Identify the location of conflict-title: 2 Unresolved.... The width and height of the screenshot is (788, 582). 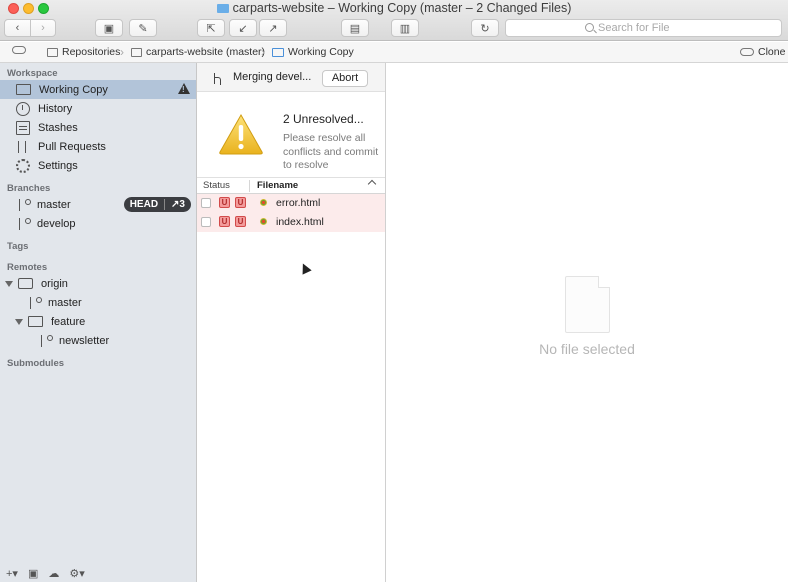
(323, 119).